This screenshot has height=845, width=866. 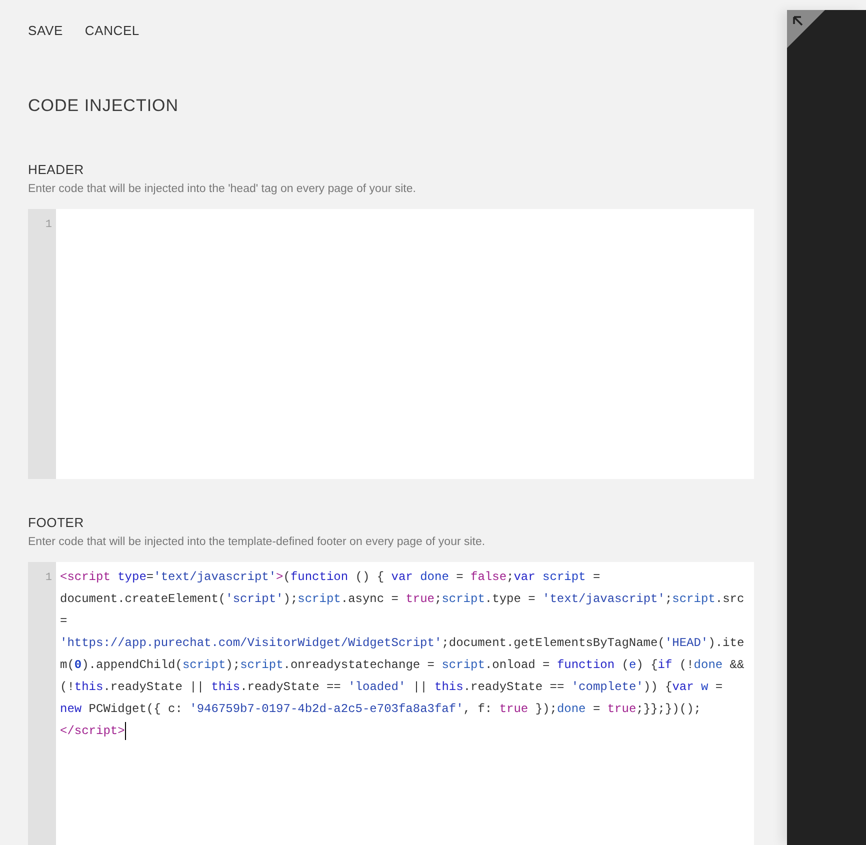 What do you see at coordinates (125, 731) in the screenshot?
I see `text-cursor` at bounding box center [125, 731].